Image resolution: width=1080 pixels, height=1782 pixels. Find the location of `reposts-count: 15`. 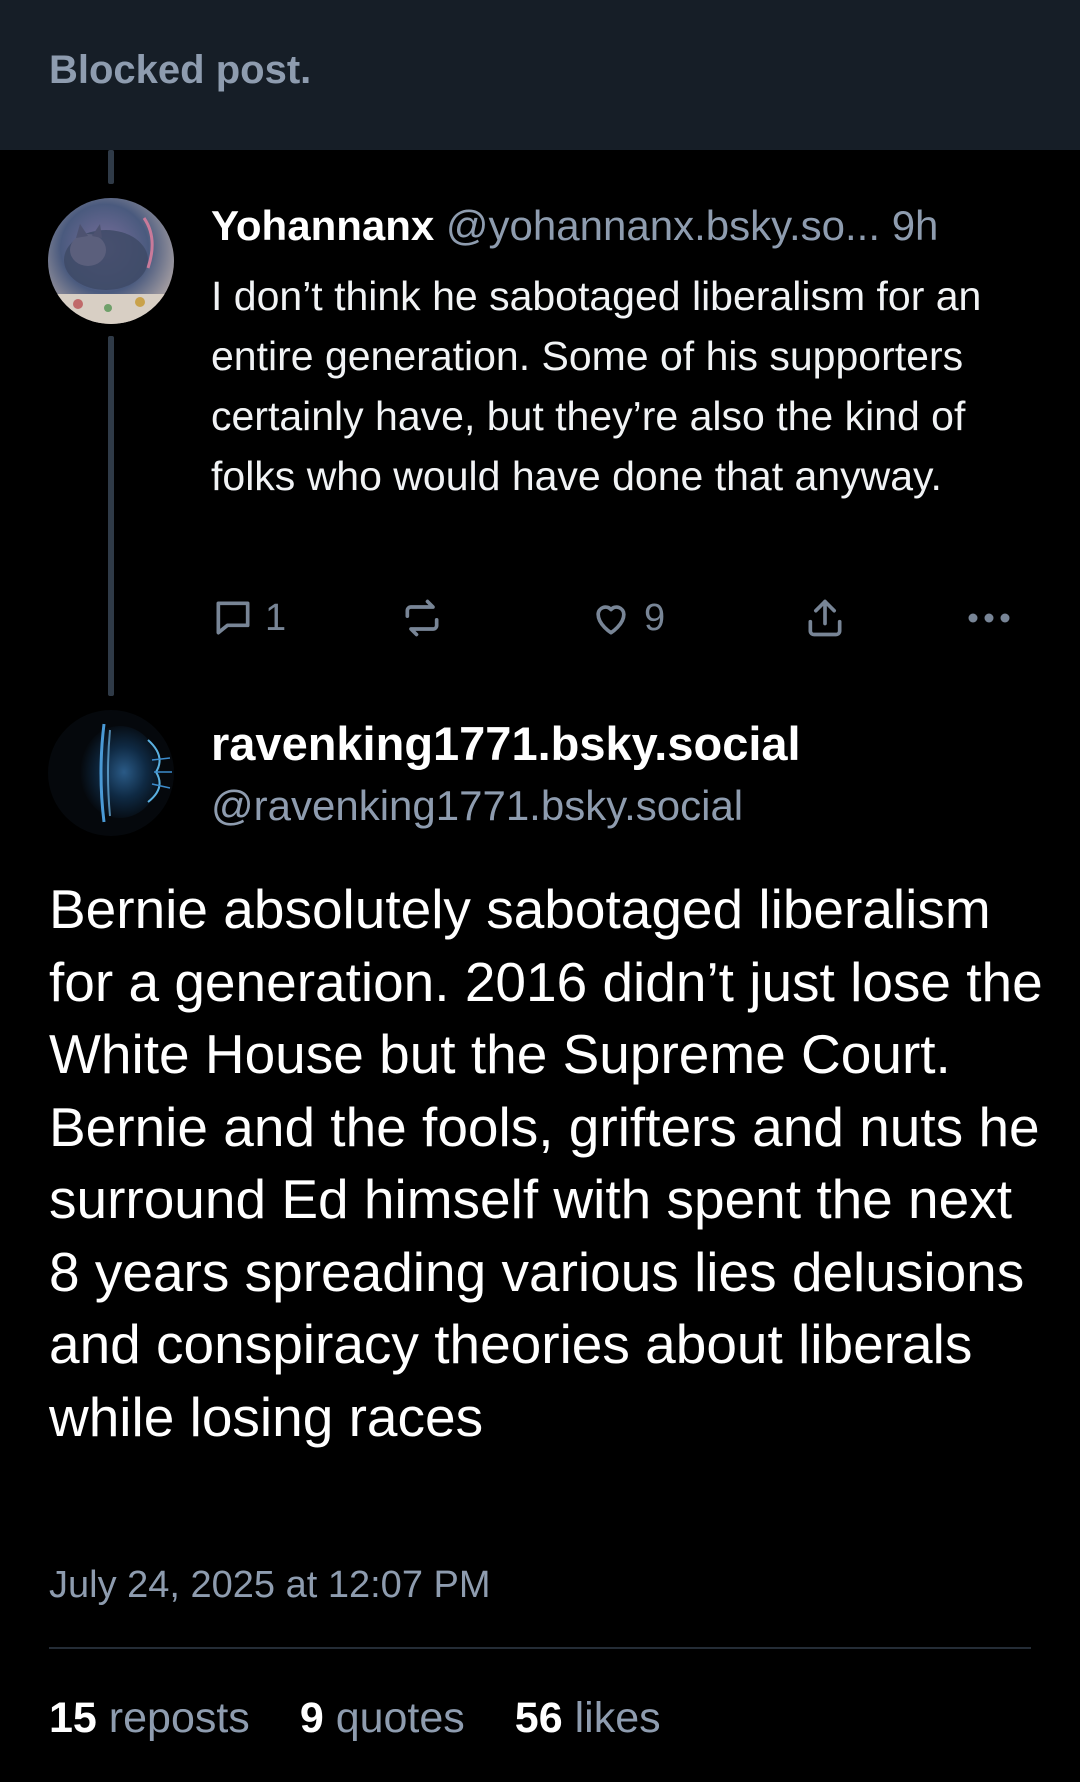

reposts-count: 15 is located at coordinates (73, 1718).